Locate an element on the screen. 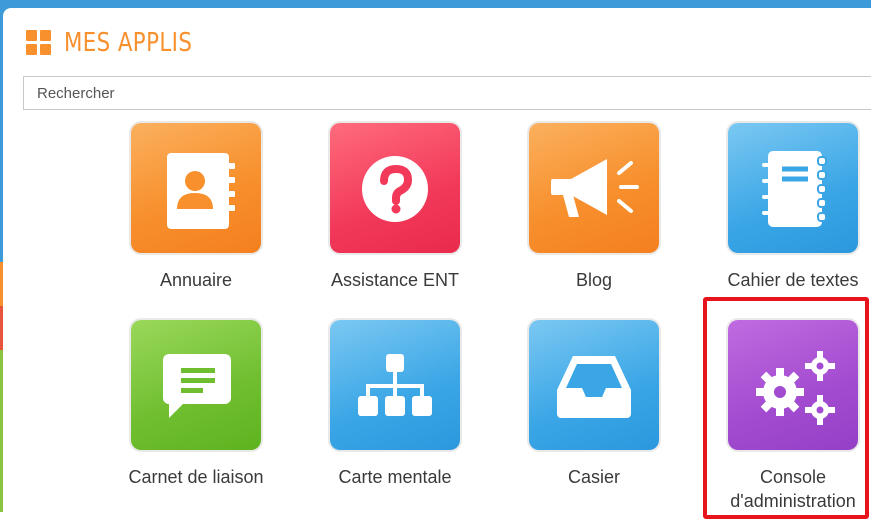 This screenshot has width=871, height=519. app-tile-assistance-ent is located at coordinates (395, 188).